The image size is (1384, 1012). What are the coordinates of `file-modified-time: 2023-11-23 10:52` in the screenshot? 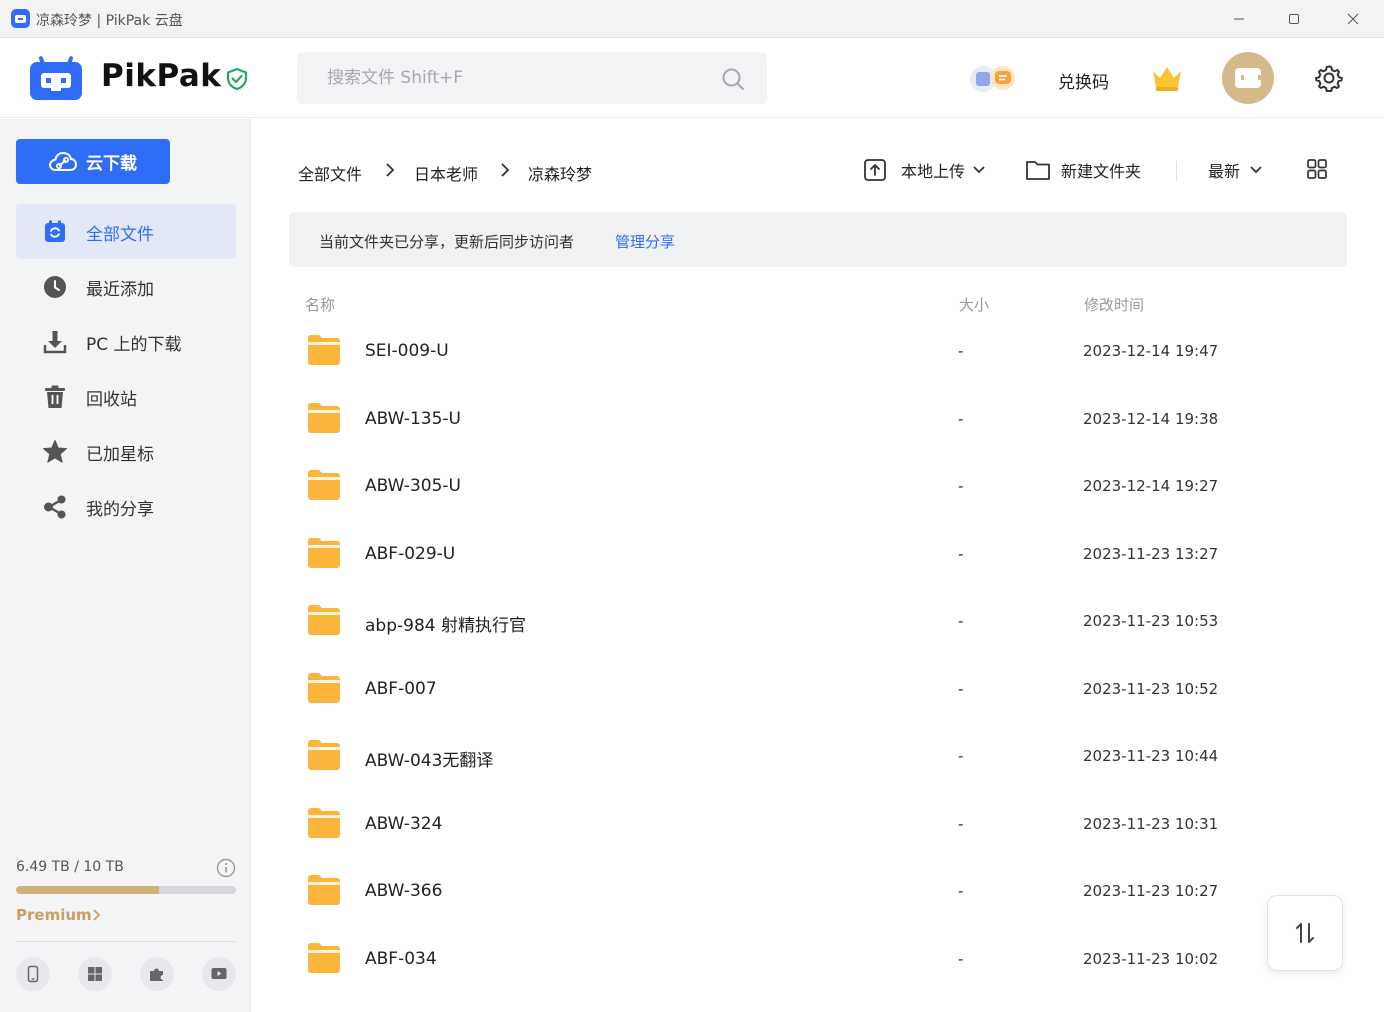 It's located at (1151, 688).